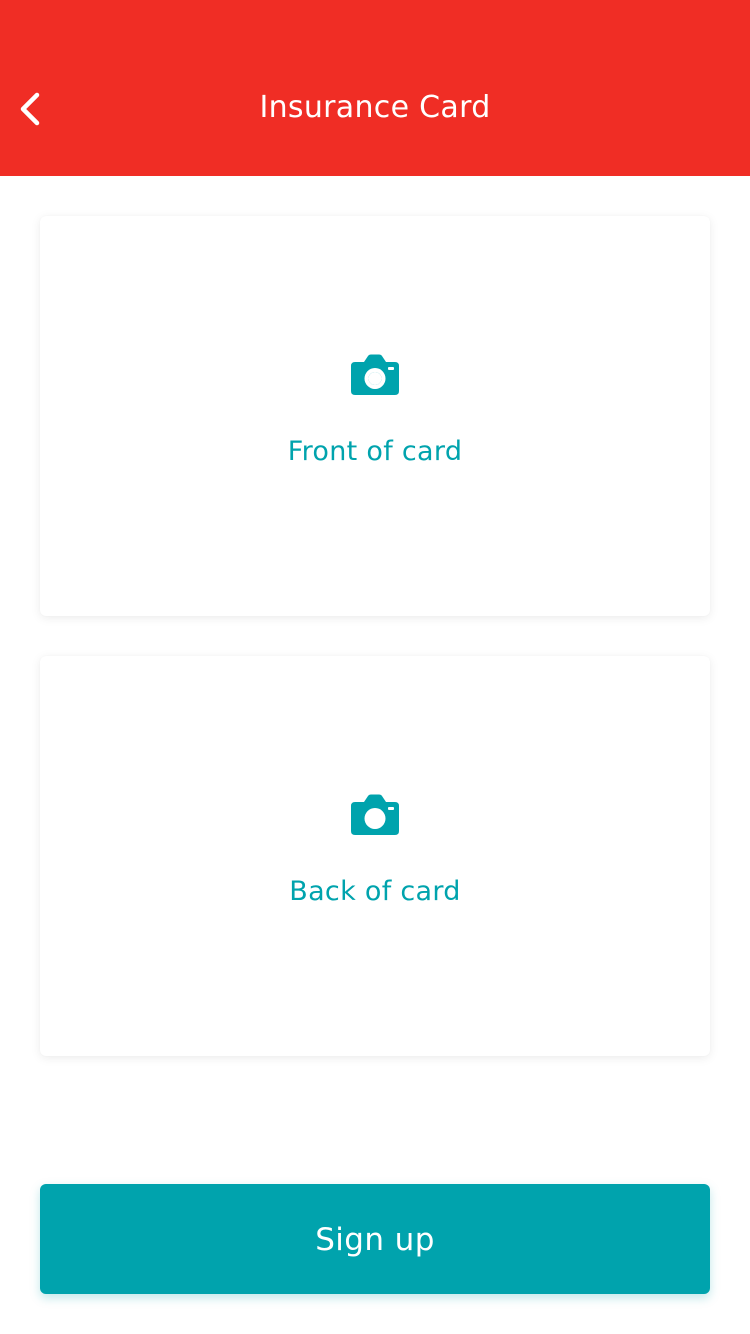  I want to click on app-header: Insurance Card, so click(375, 88).